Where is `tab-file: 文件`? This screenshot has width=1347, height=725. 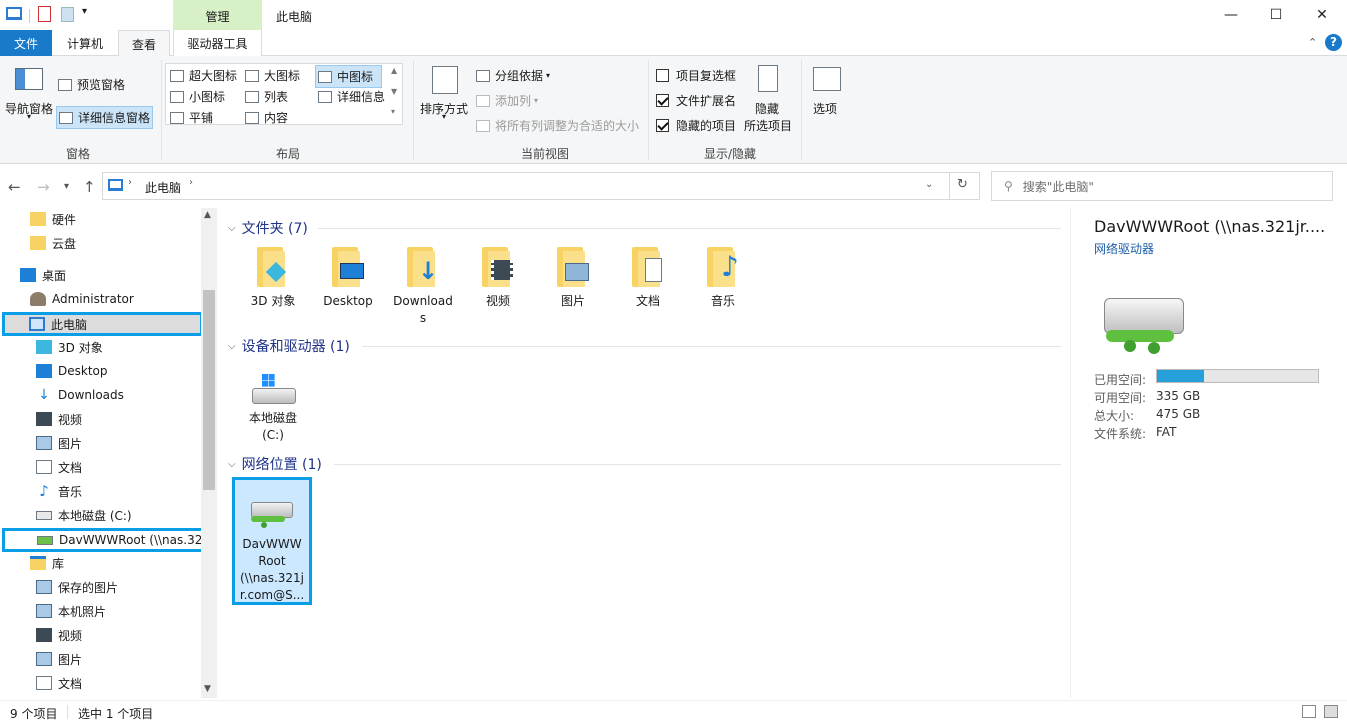
tab-file: 文件 is located at coordinates (26, 43).